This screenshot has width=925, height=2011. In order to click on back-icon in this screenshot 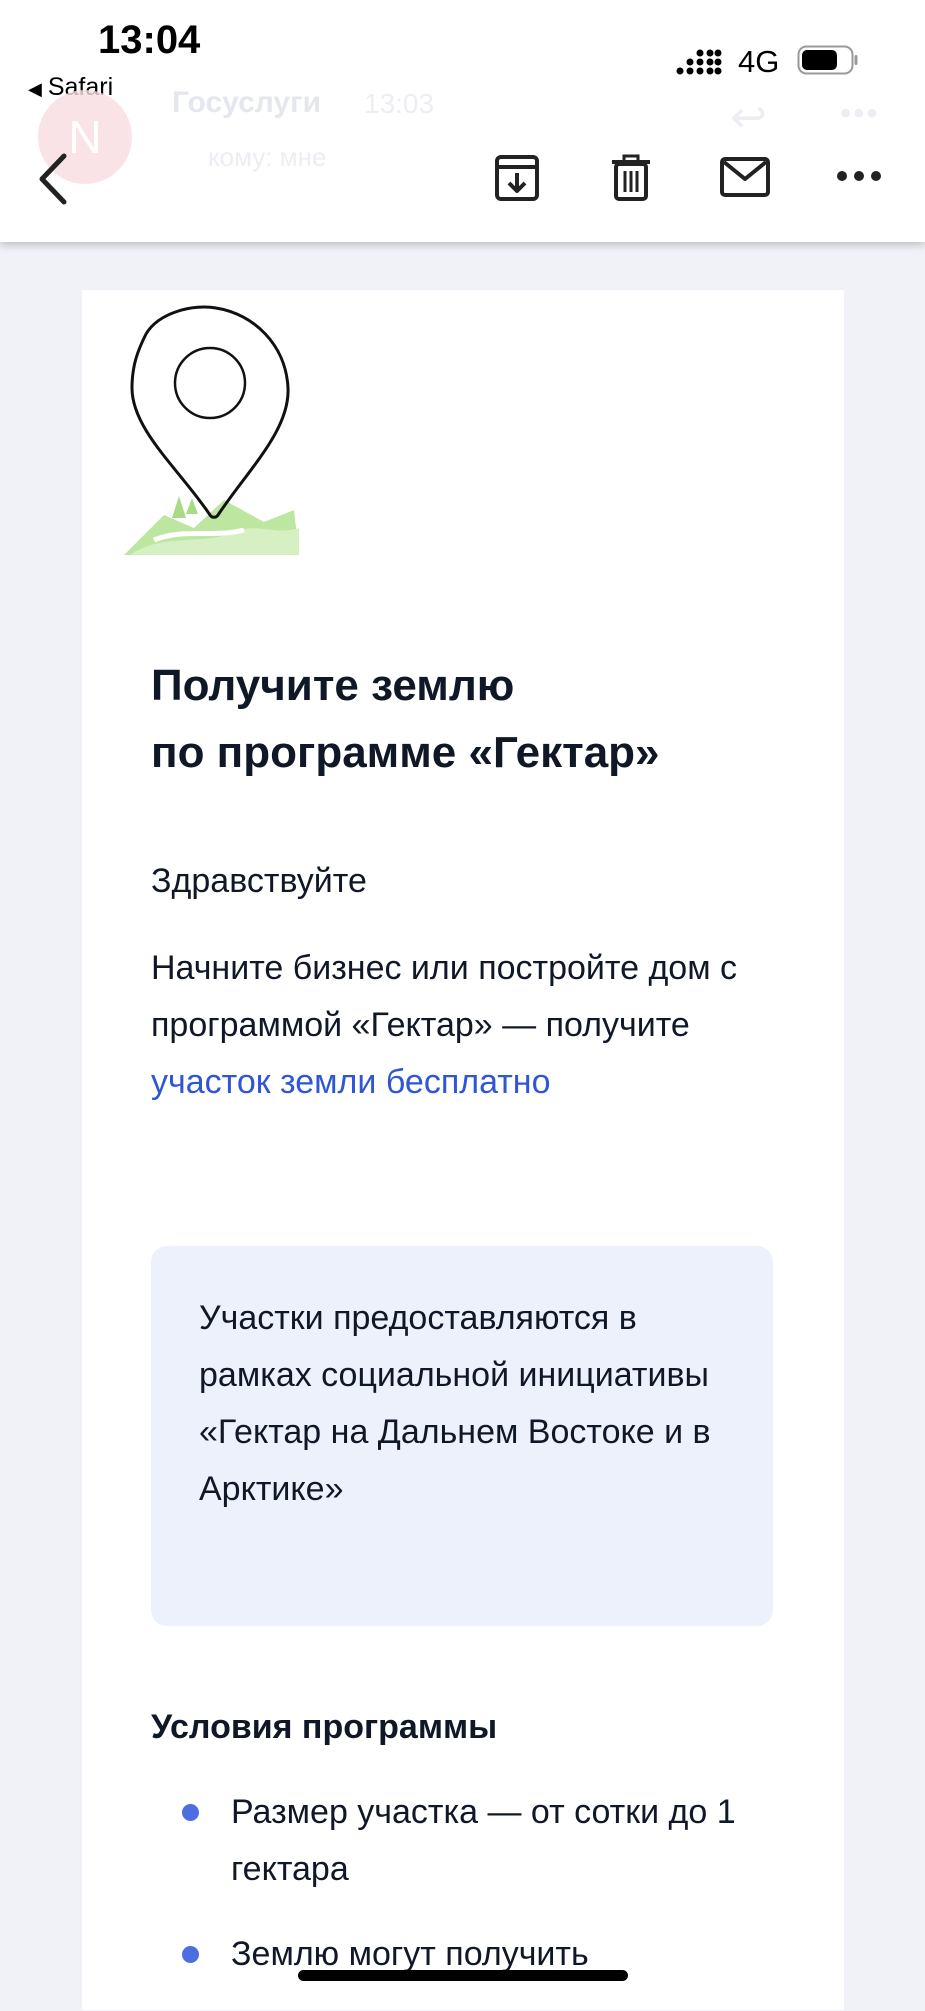, I will do `click(54, 179)`.